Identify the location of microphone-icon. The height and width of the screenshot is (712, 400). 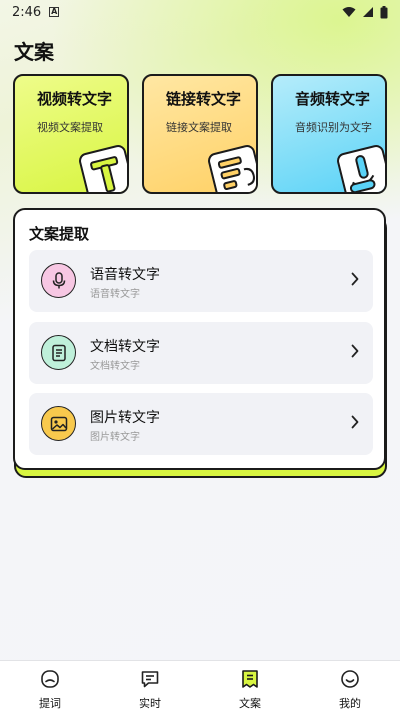
(58, 280).